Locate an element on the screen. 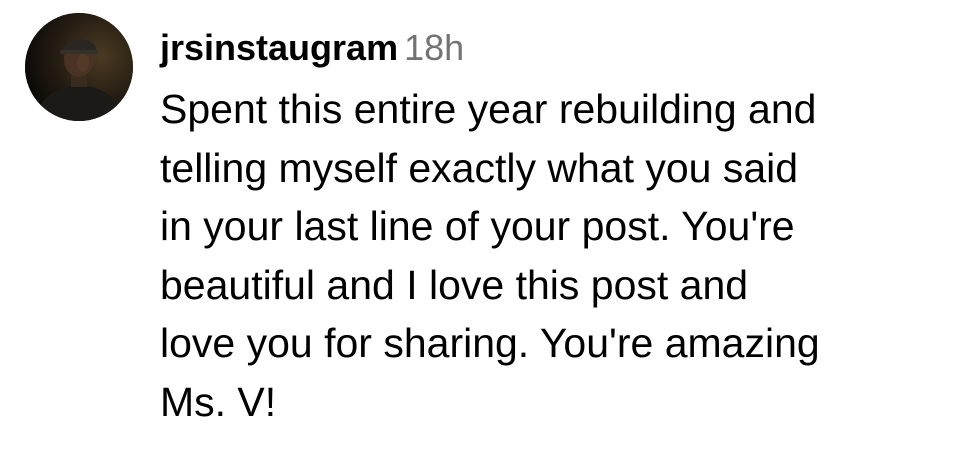  comment-text-line: telling myself exactly what you said is located at coordinates (479, 167).